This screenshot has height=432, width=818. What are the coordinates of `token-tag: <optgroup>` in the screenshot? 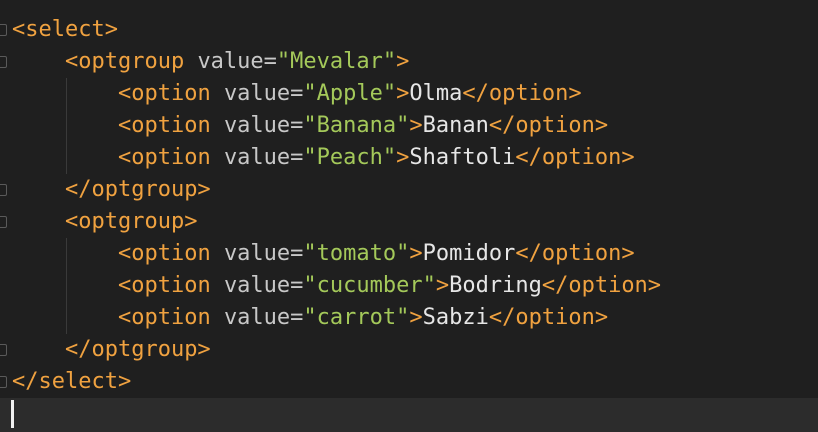 It's located at (131, 221).